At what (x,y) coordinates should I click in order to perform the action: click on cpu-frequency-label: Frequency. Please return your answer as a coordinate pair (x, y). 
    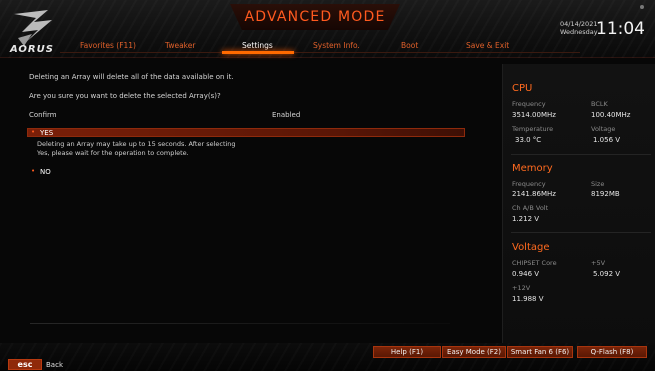
    Looking at the image, I should click on (529, 104).